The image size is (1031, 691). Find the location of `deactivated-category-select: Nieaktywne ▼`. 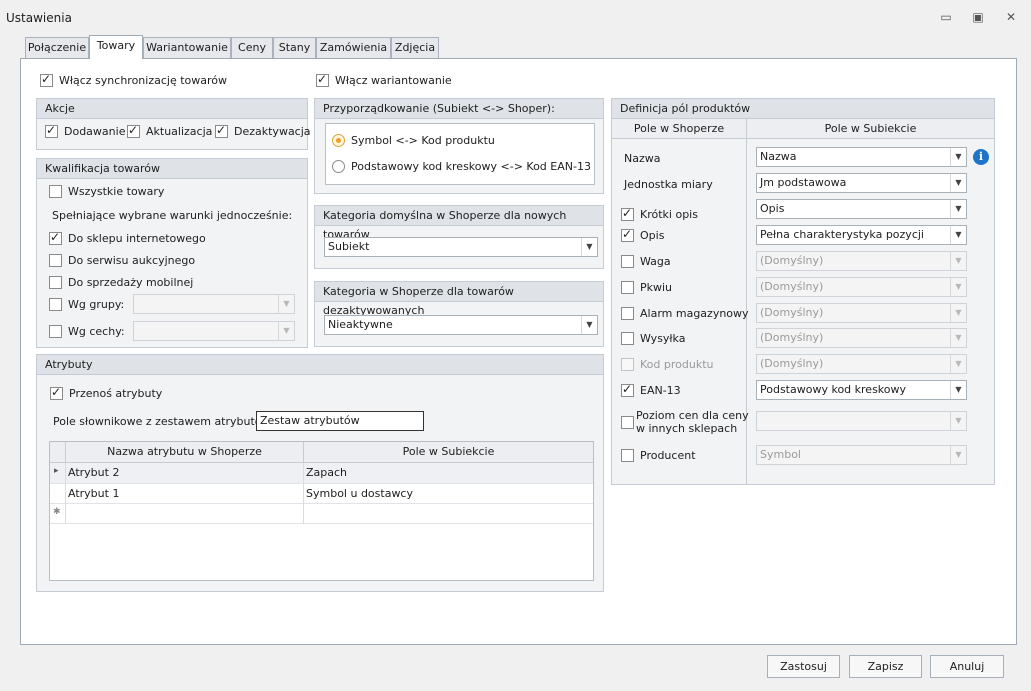

deactivated-category-select: Nieaktywne ▼ is located at coordinates (461, 325).